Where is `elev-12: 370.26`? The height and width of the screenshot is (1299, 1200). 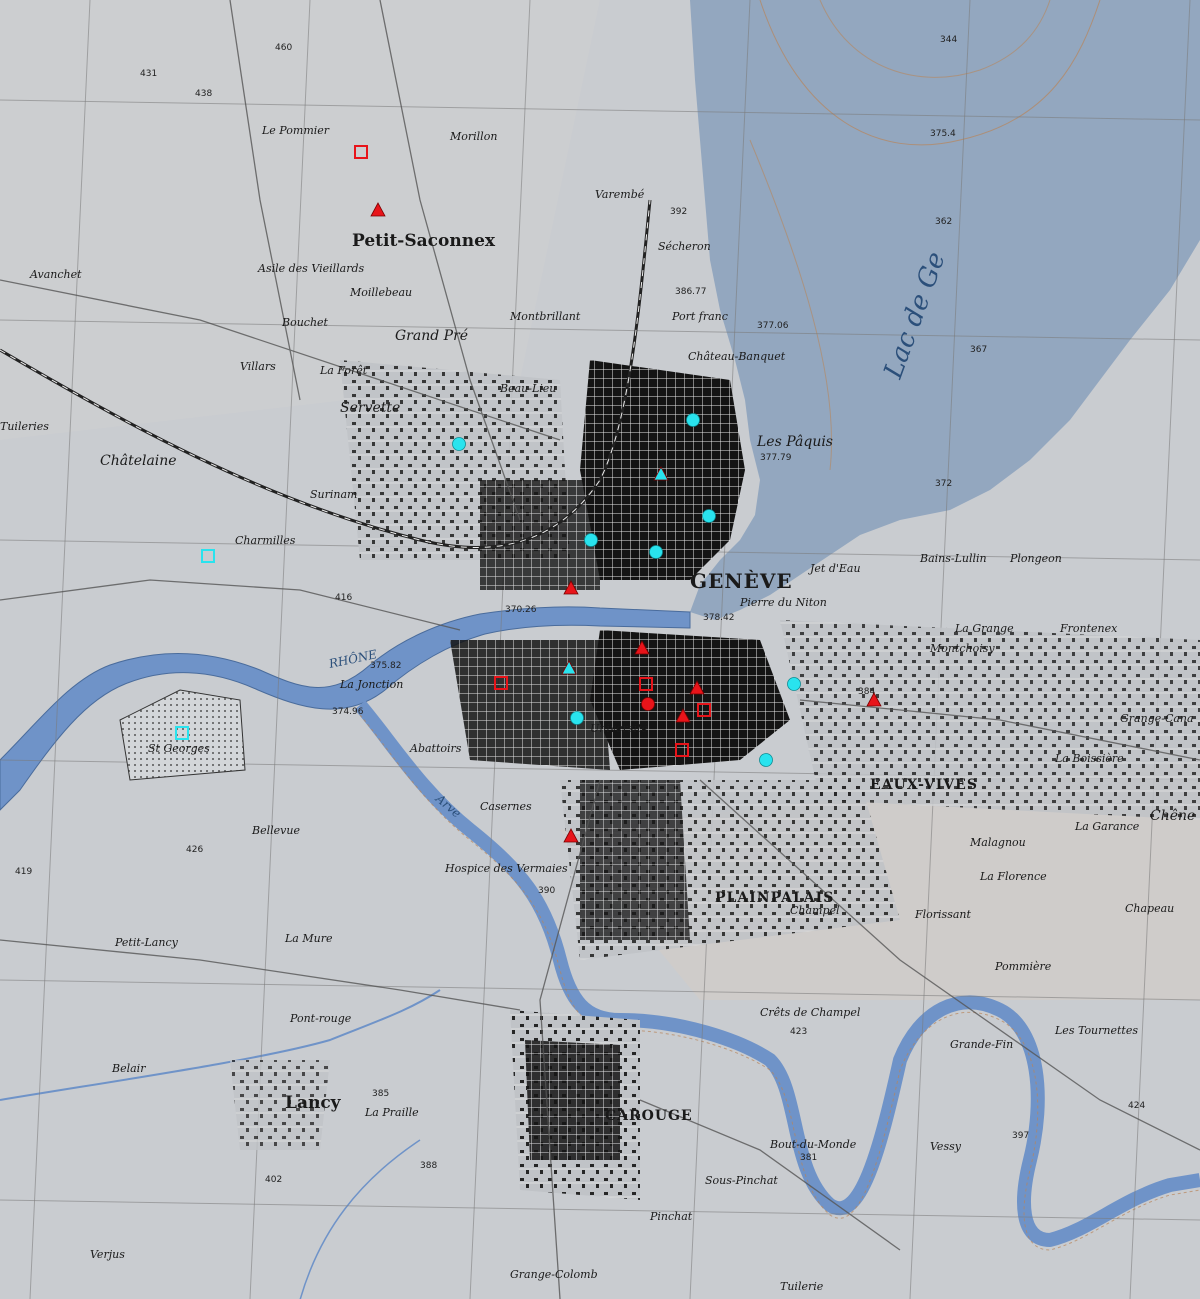
elev-12: 370.26 is located at coordinates (521, 610).